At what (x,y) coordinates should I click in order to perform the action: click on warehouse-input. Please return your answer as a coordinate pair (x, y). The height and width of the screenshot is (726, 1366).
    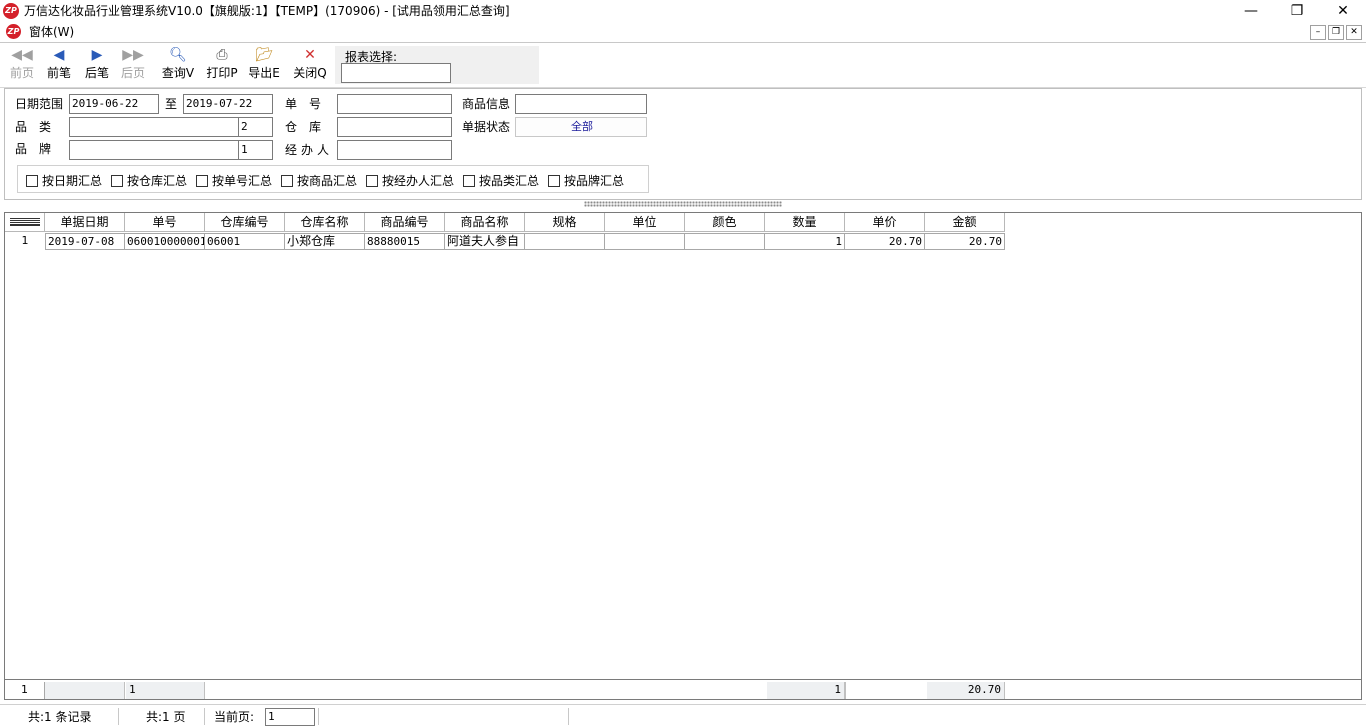
    Looking at the image, I should click on (394, 127).